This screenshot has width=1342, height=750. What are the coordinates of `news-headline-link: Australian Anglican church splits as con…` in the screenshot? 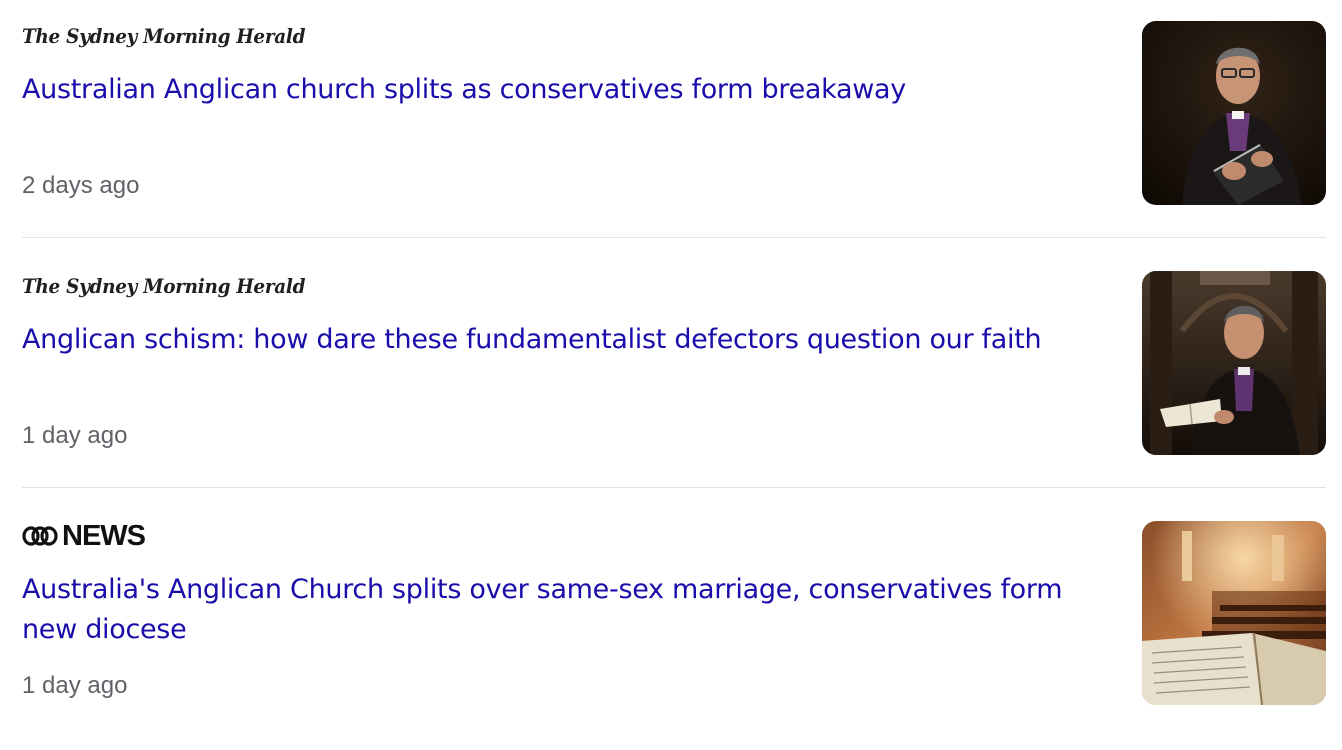 It's located at (557, 90).